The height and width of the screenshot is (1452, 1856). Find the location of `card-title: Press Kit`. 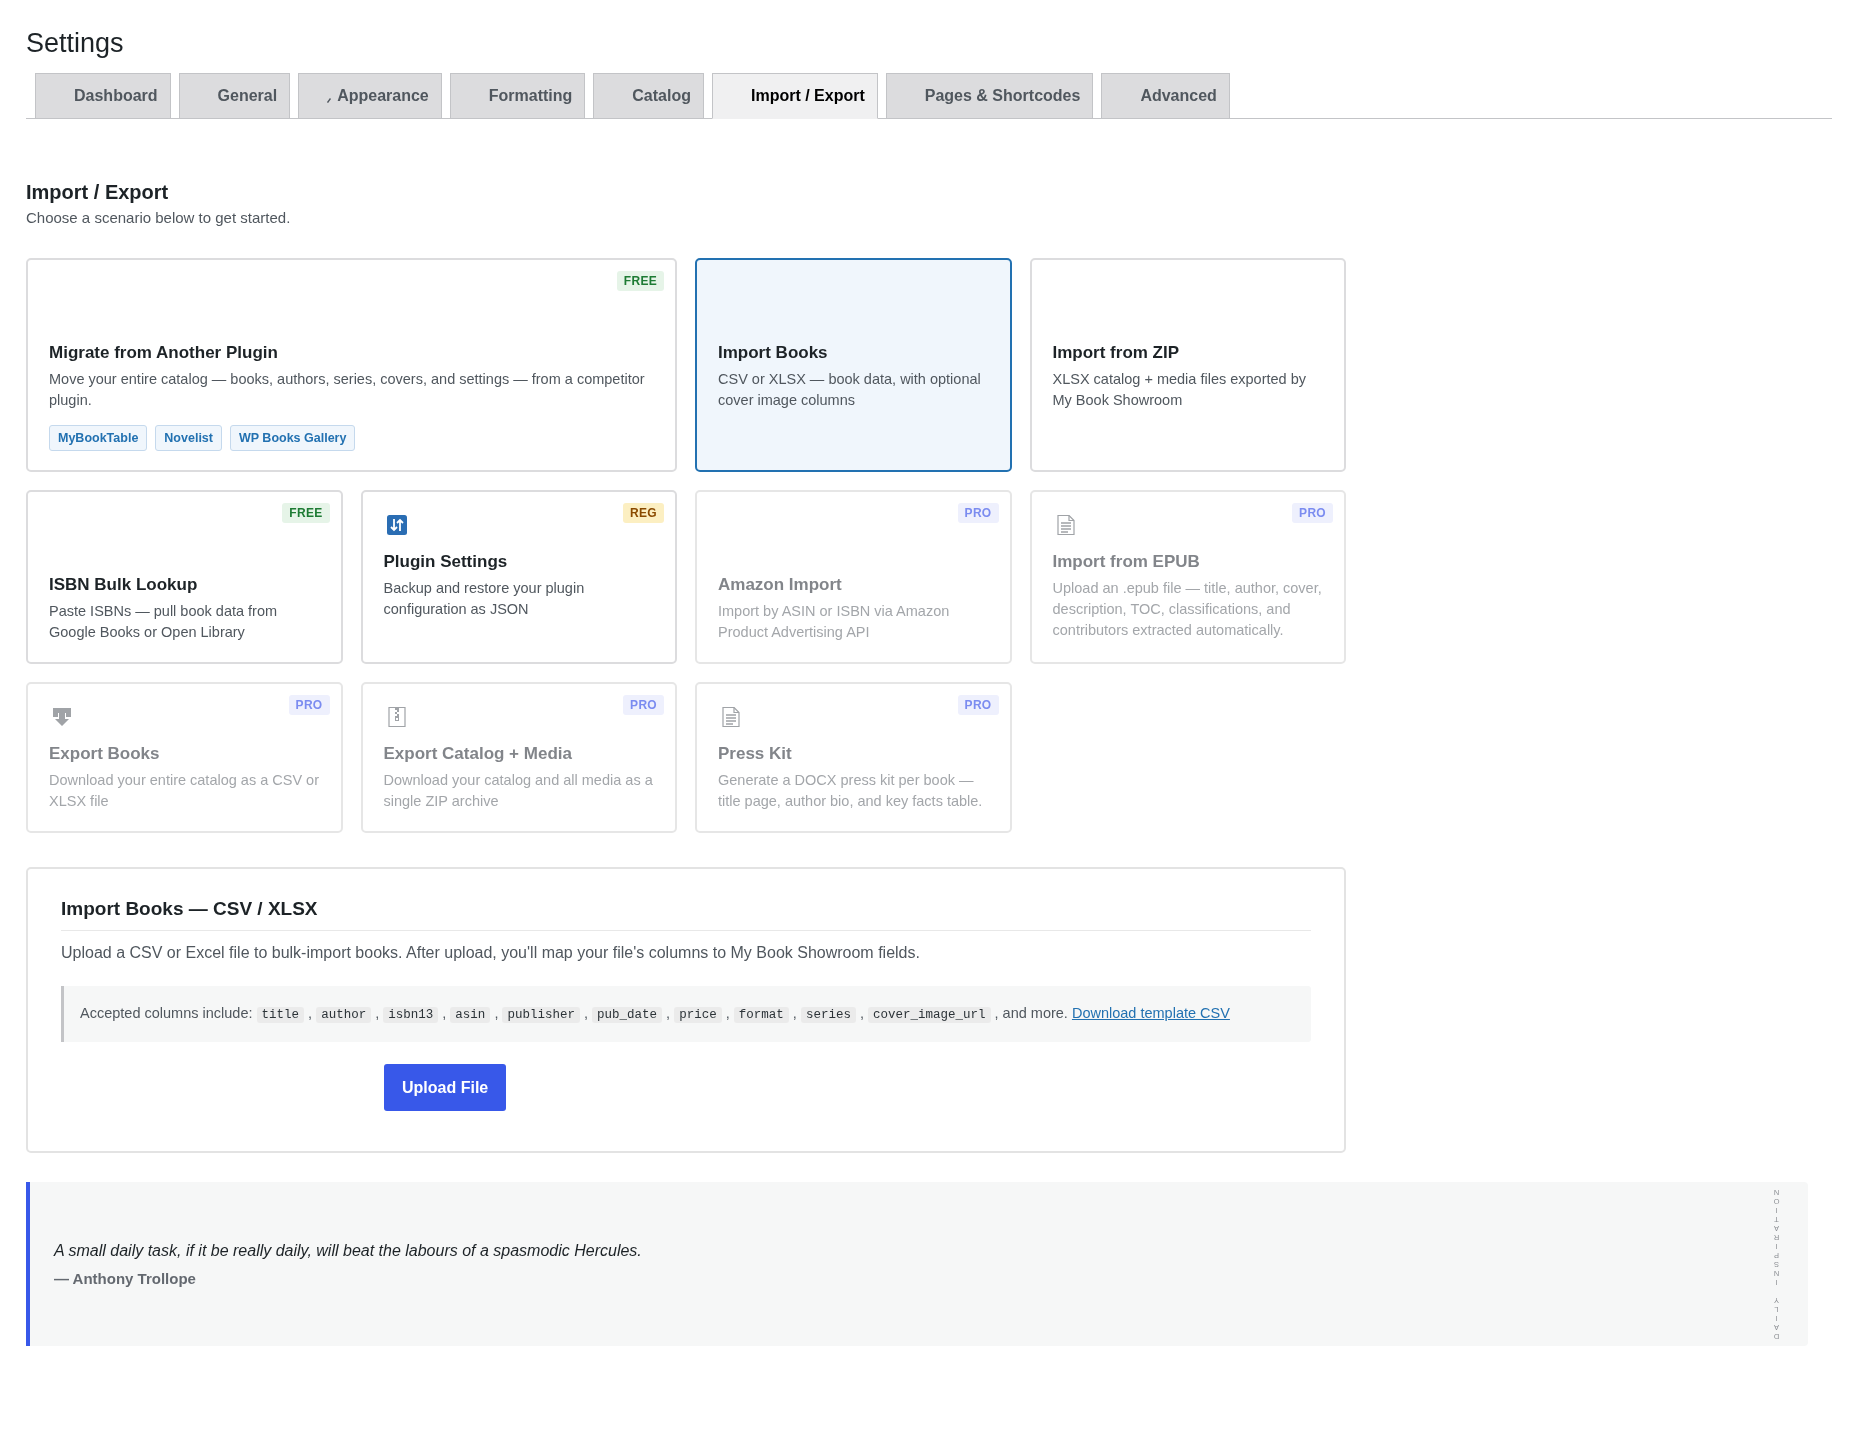

card-title: Press Kit is located at coordinates (755, 754).